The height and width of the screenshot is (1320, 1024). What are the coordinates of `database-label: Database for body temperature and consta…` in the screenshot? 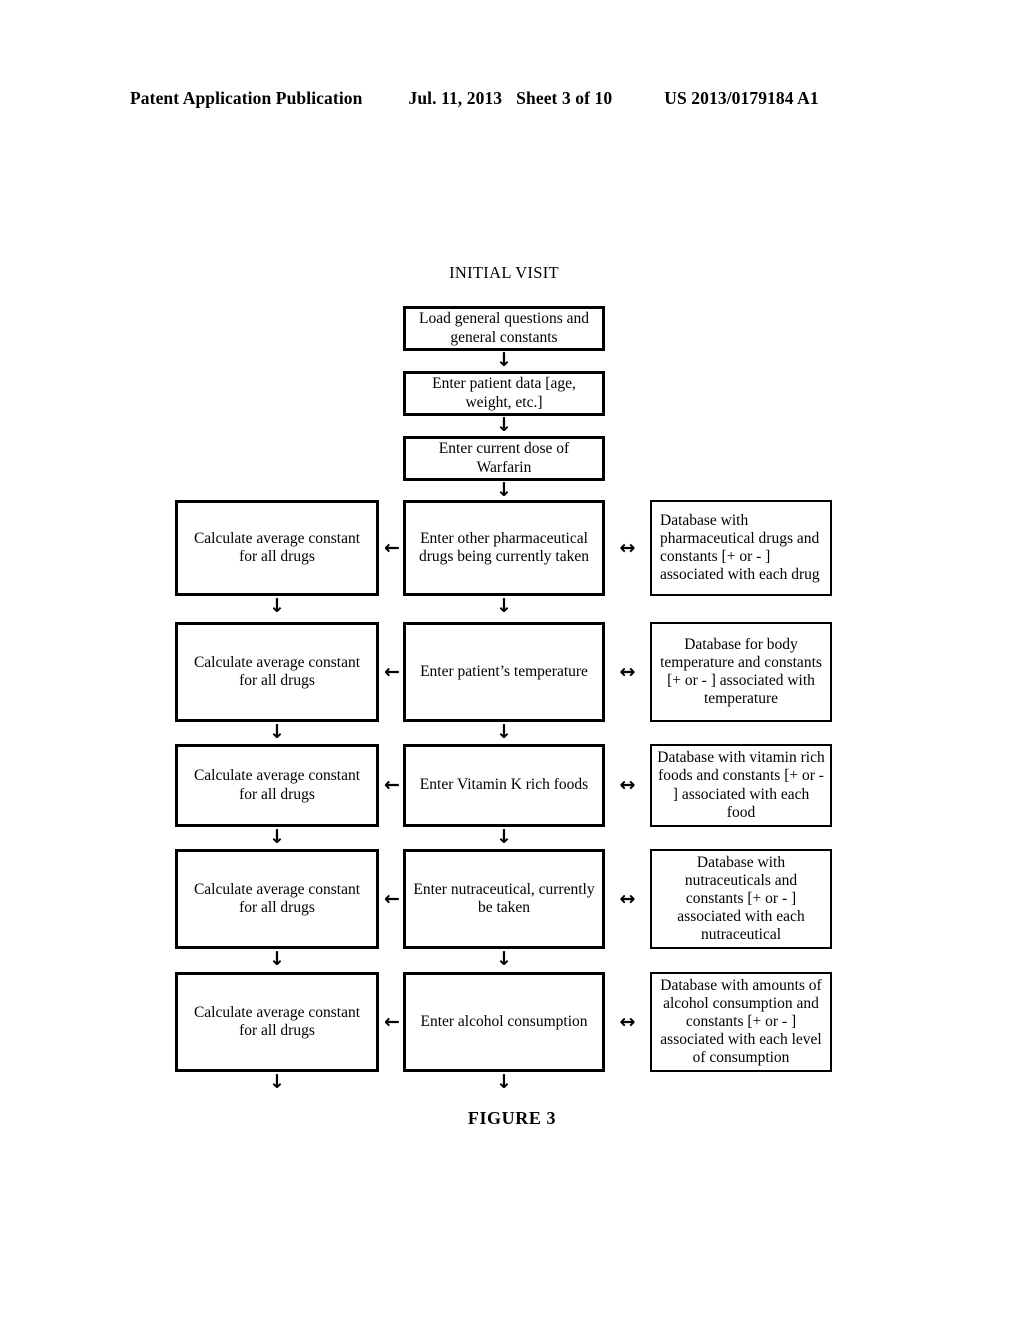 It's located at (741, 671).